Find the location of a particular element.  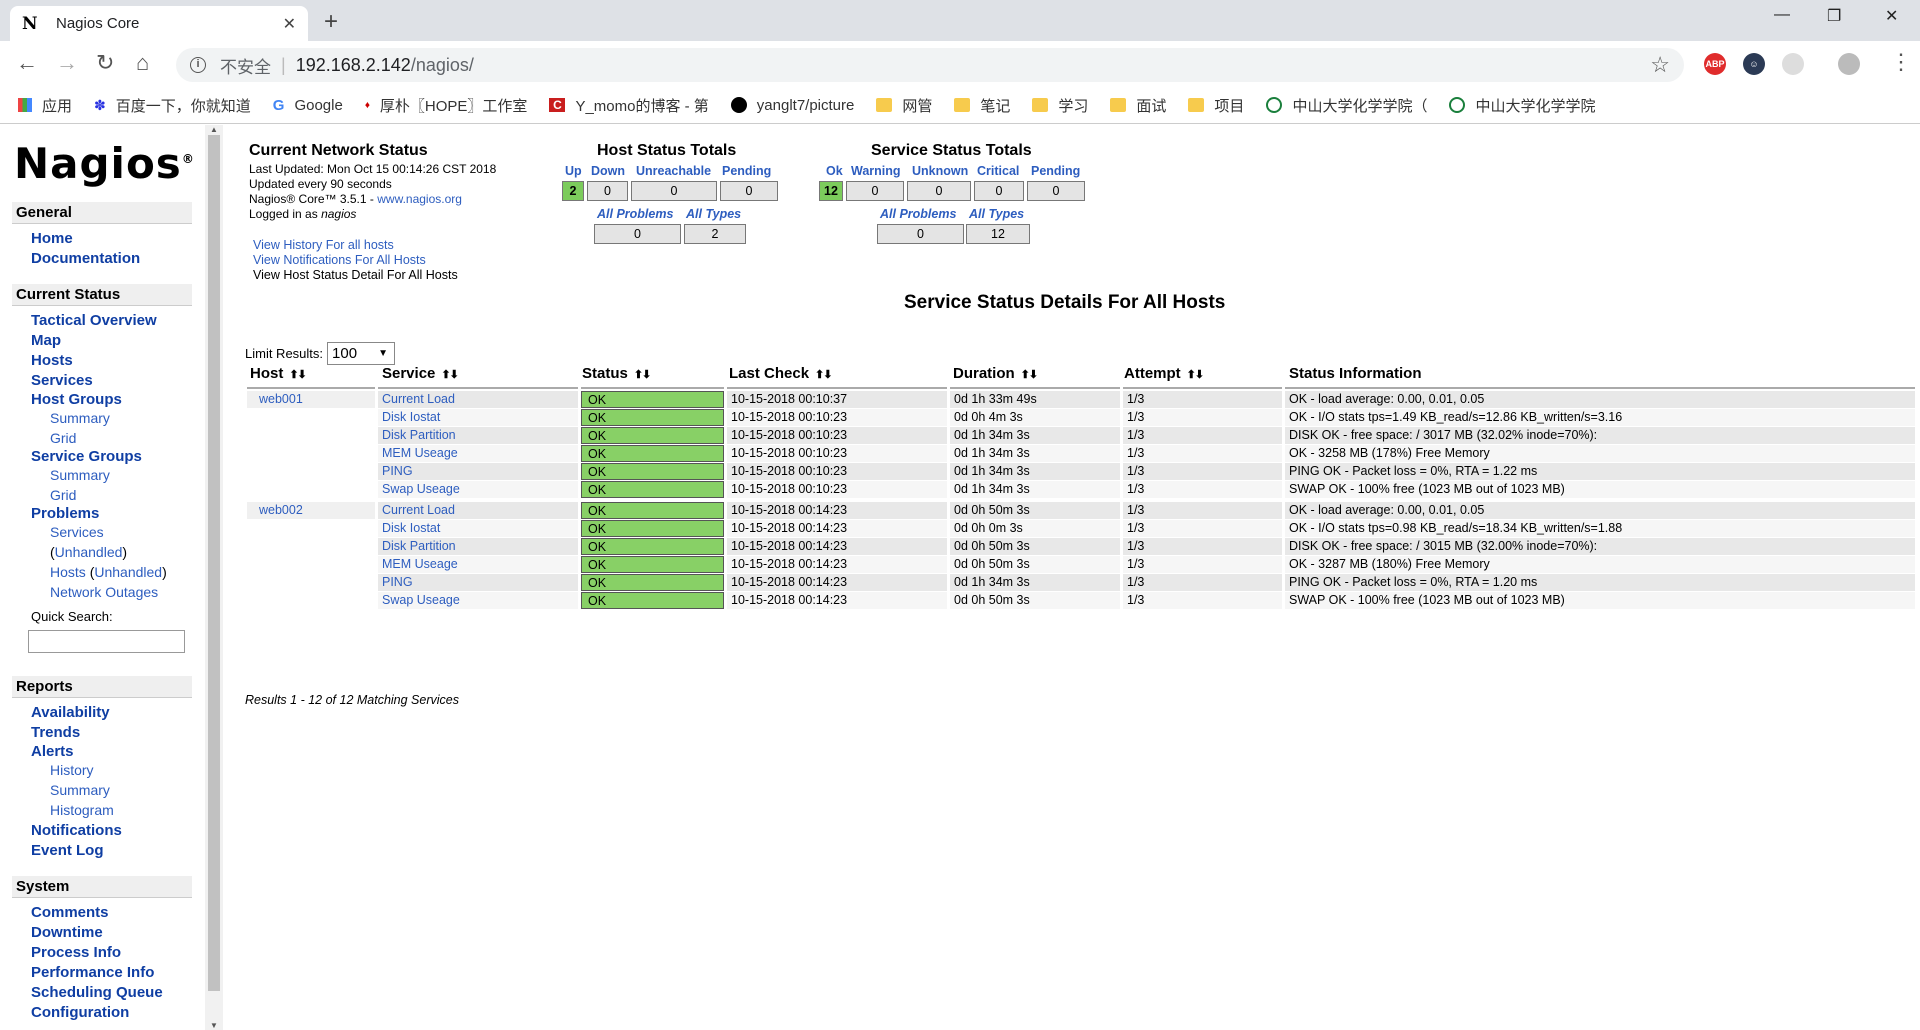

service-total-header-unknown: Unknown is located at coordinates (940, 171).